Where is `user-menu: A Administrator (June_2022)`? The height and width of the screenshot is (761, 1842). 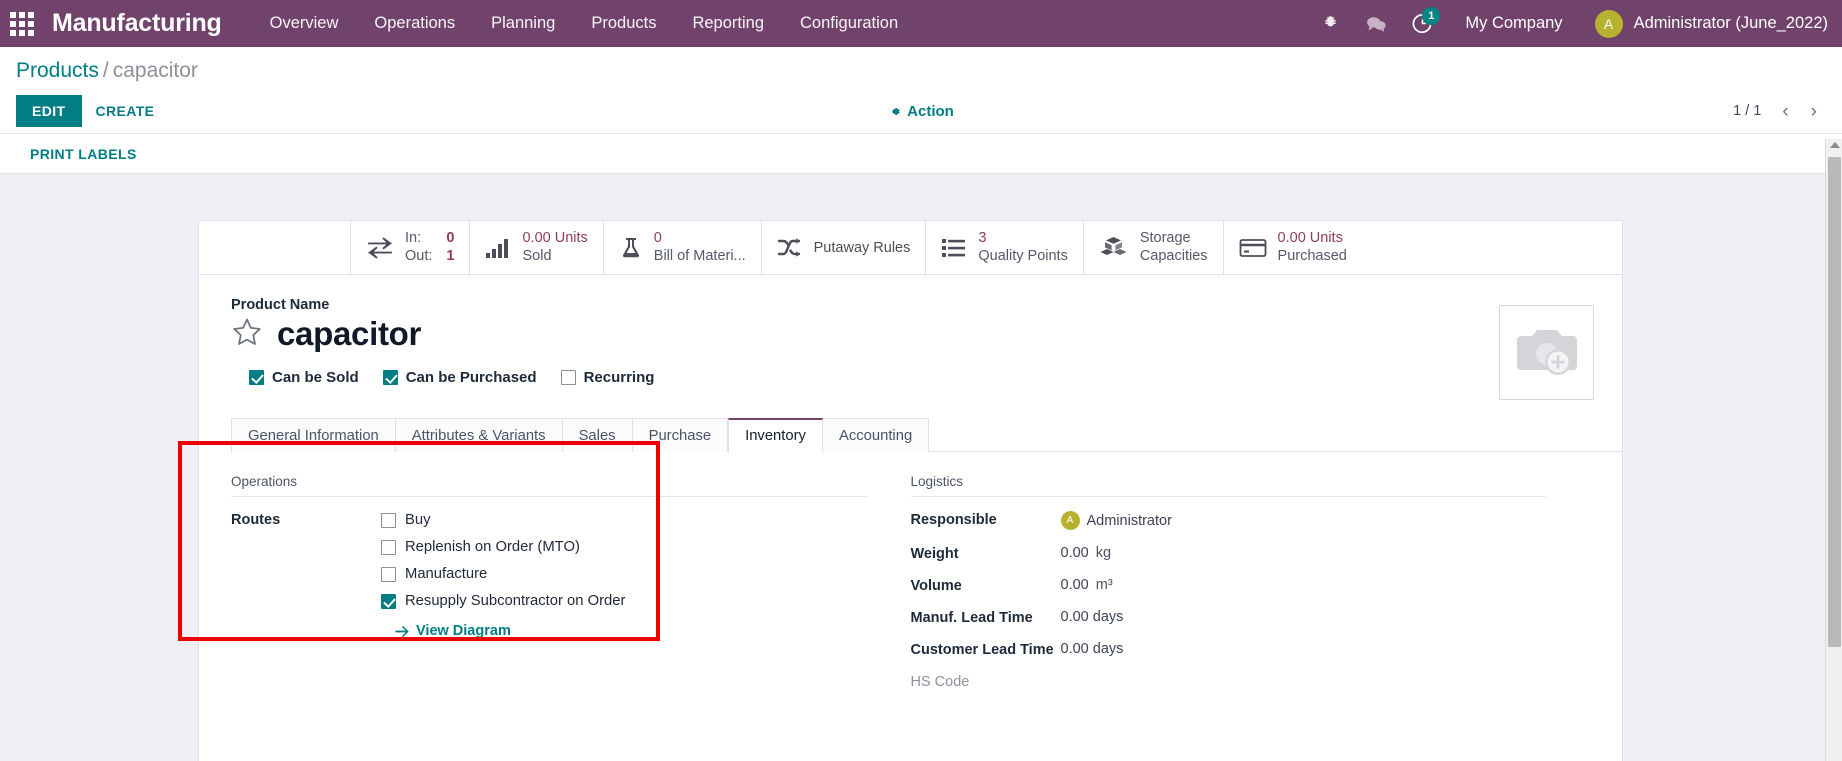 user-menu: A Administrator (June_2022) is located at coordinates (1705, 23).